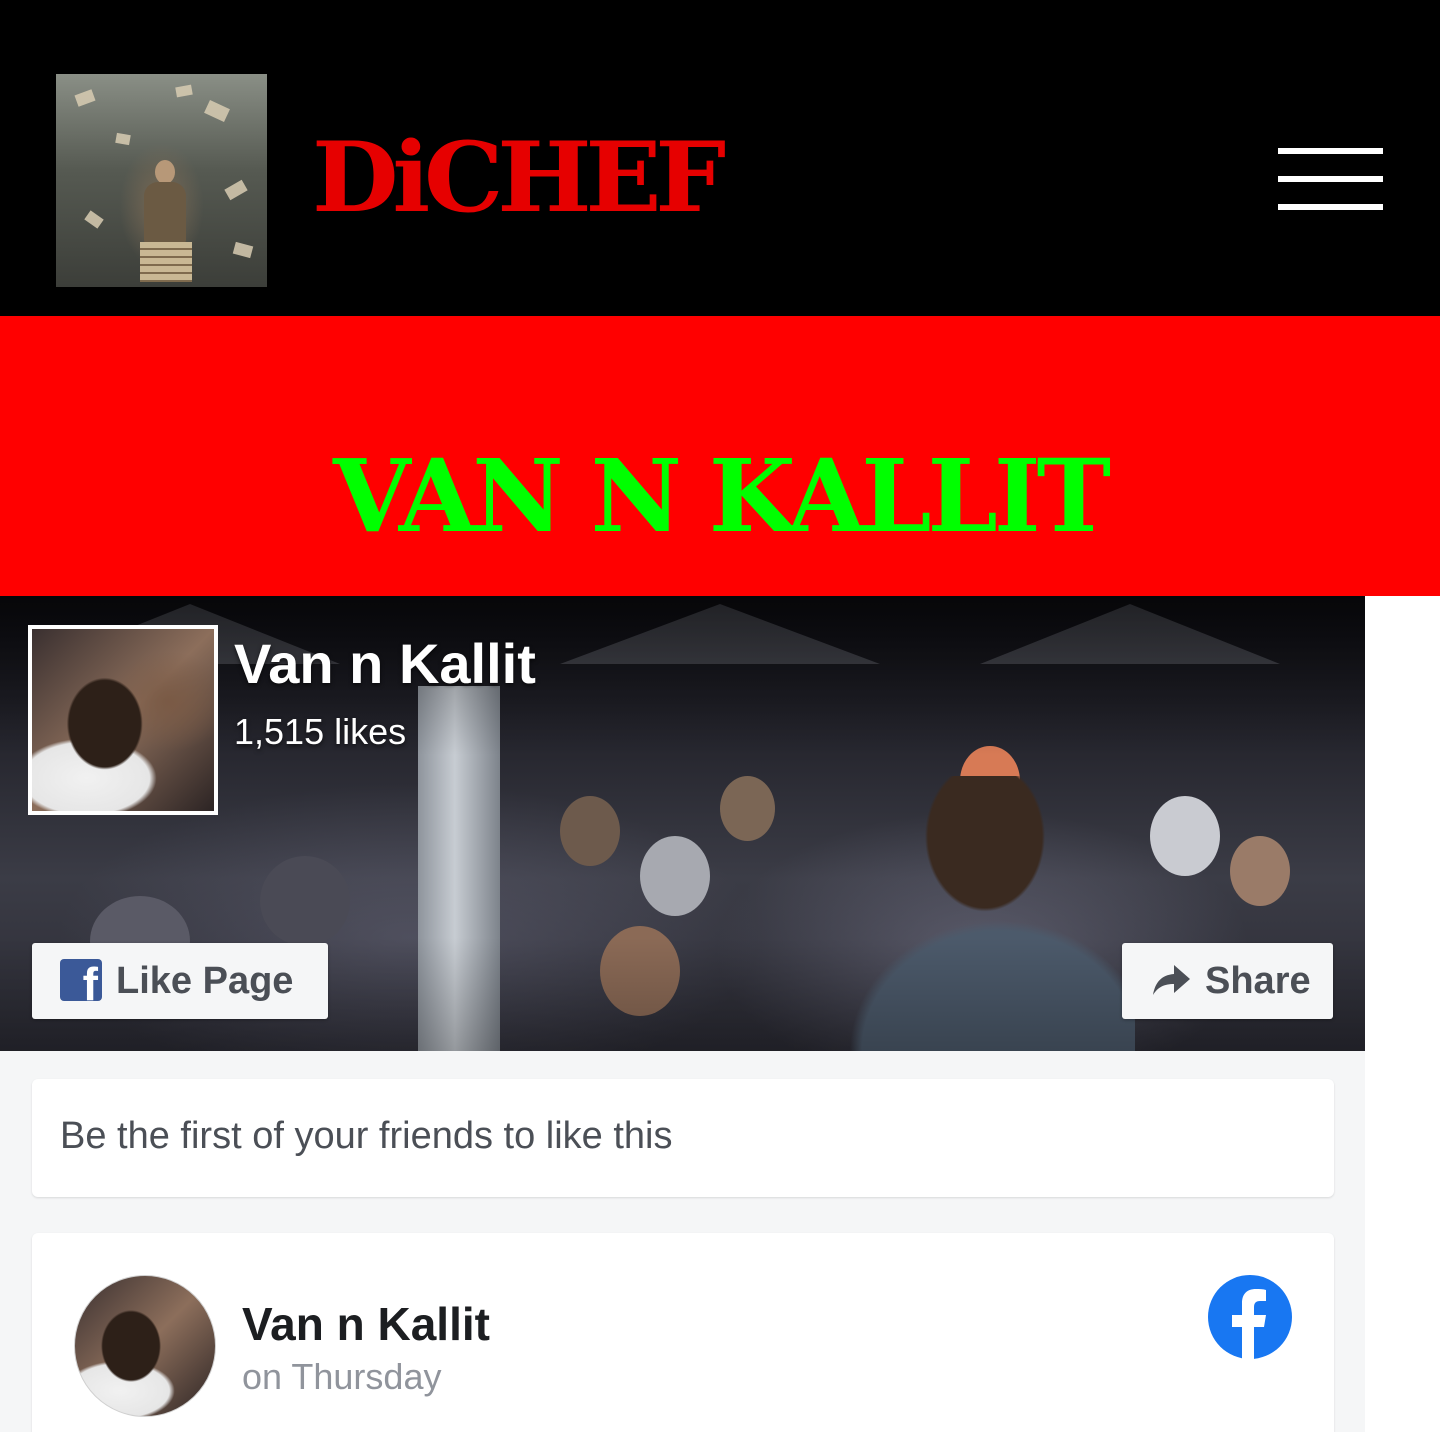  Describe the element at coordinates (165, 172) in the screenshot. I see `logo-figure-head` at that location.